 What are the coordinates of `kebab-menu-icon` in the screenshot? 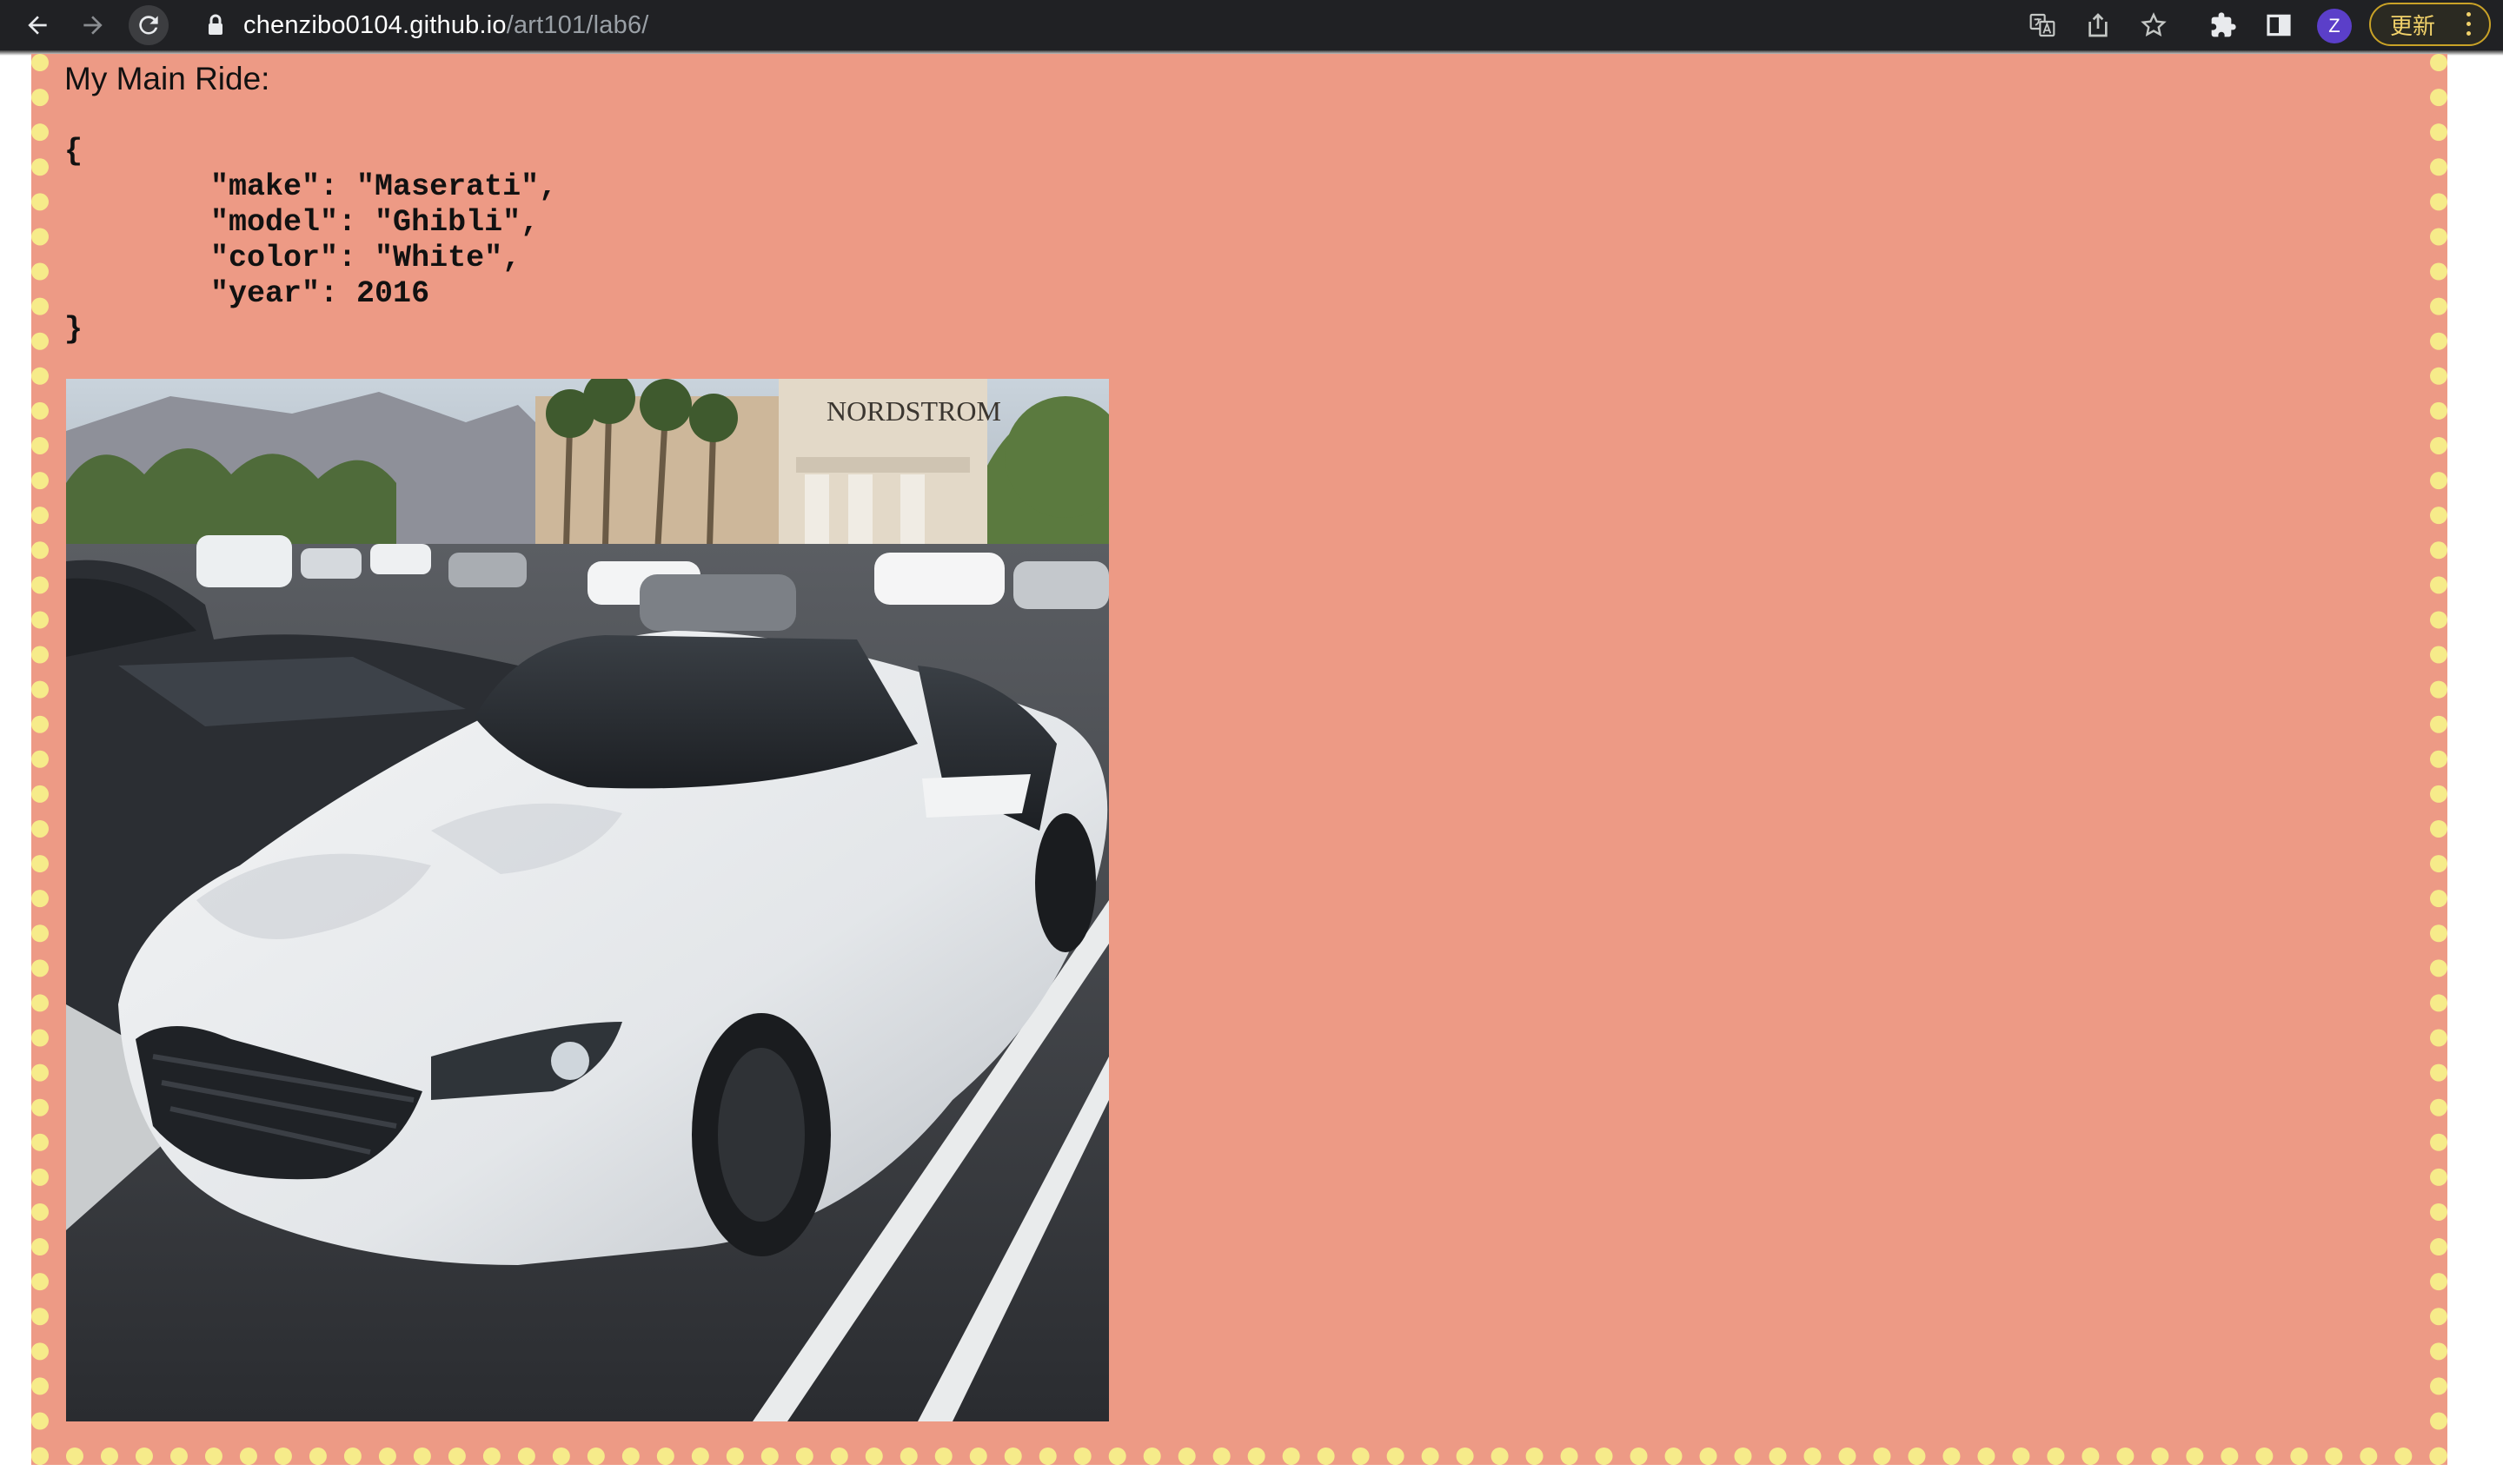 It's located at (2469, 24).